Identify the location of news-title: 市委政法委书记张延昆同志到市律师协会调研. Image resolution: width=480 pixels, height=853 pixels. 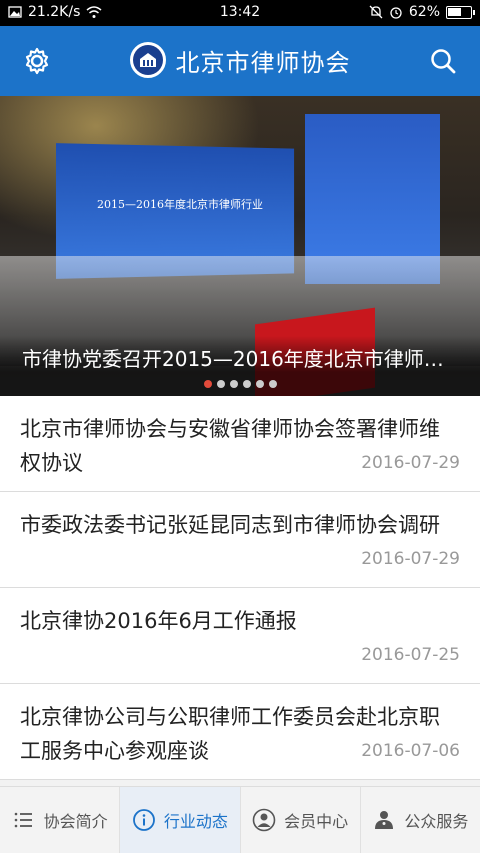
(240, 525).